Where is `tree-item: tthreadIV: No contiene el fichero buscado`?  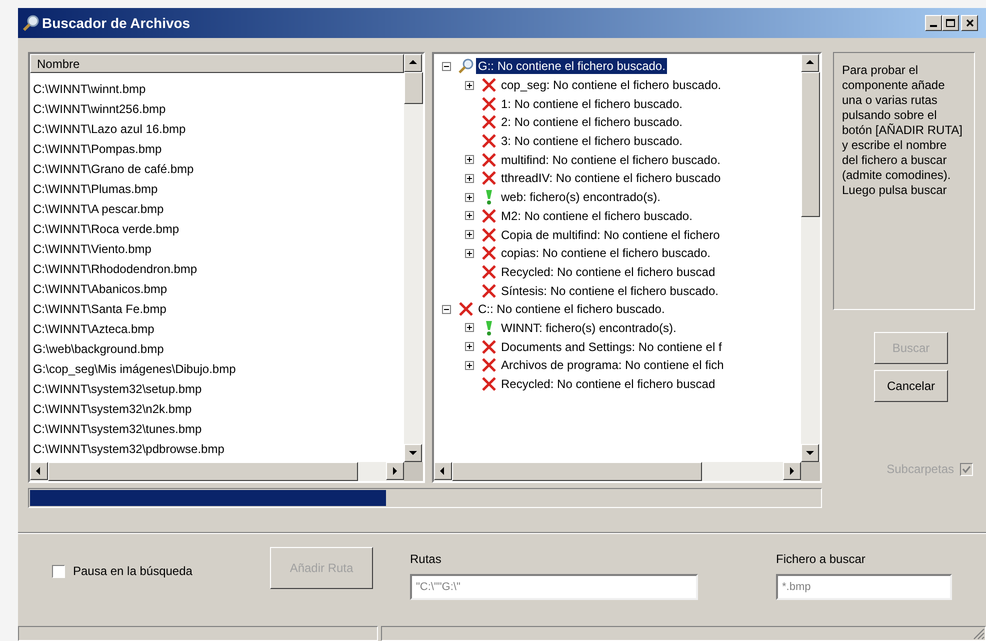 tree-item: tthreadIV: No contiene el fichero buscado is located at coordinates (611, 178).